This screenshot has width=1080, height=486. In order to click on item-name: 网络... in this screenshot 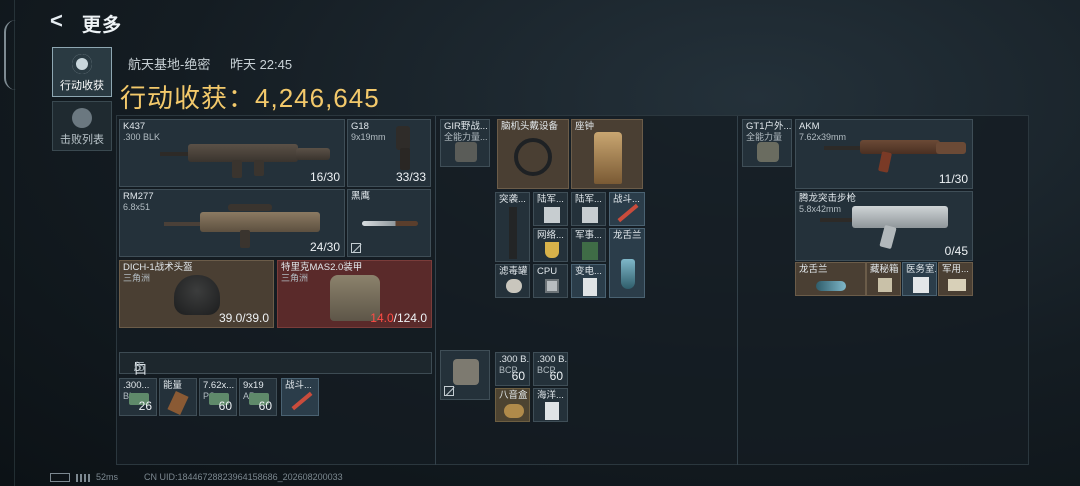, I will do `click(550, 235)`.